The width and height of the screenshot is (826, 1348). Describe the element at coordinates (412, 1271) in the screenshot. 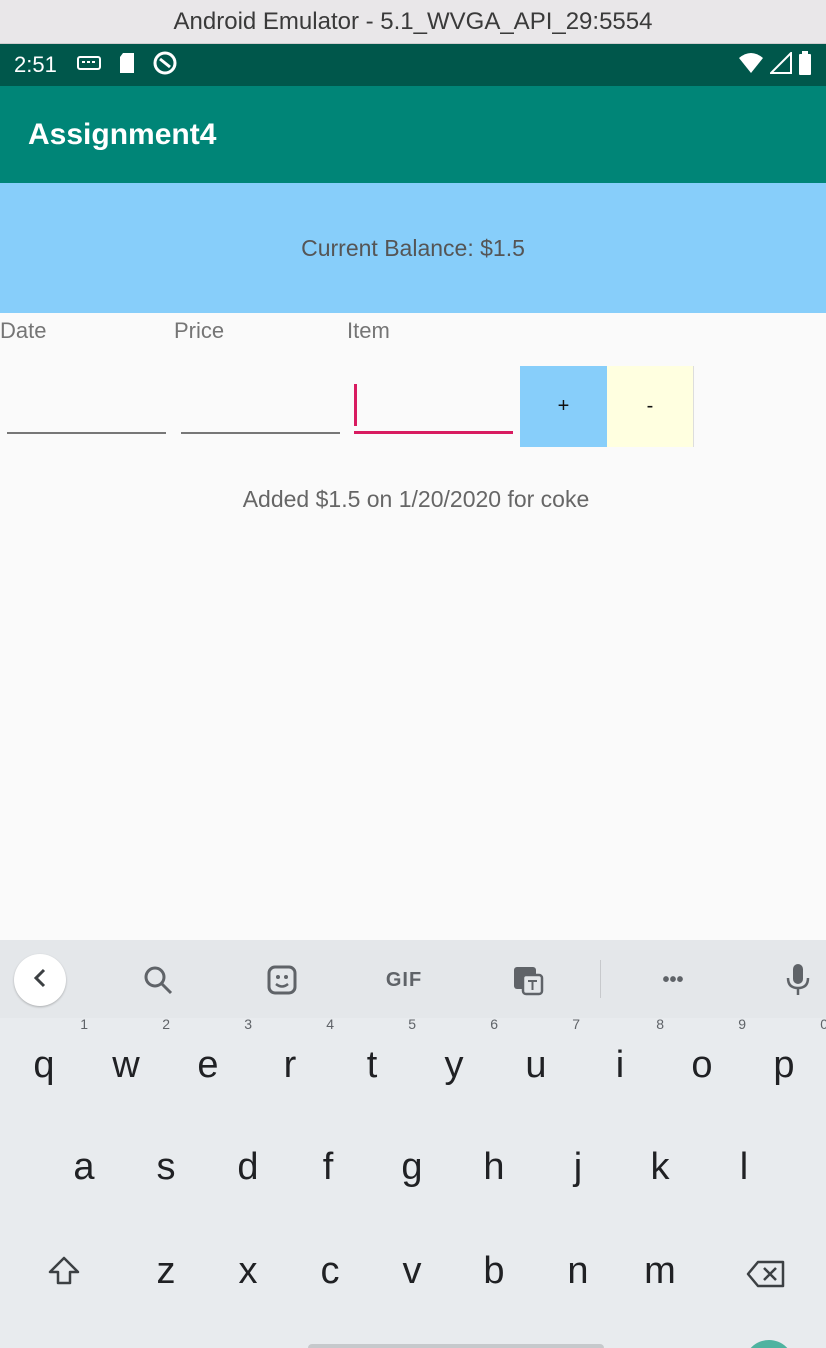

I see `key-v: v` at that location.